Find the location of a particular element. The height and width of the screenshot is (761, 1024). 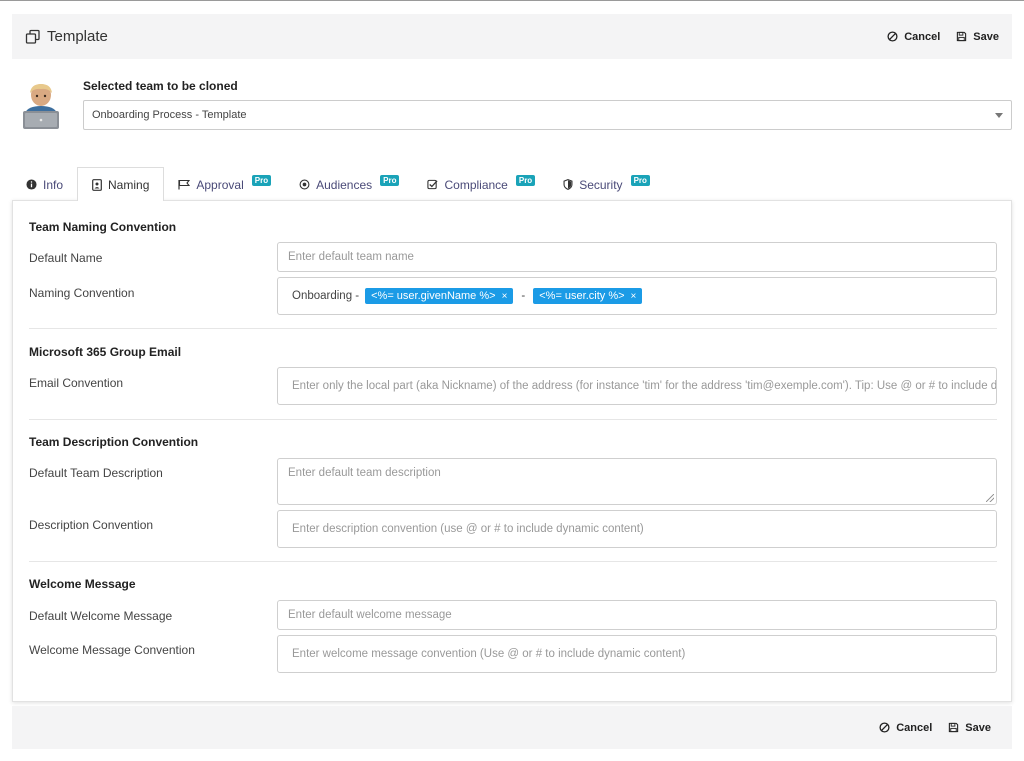

section-title-welcome: Welcome Message is located at coordinates (82, 584).